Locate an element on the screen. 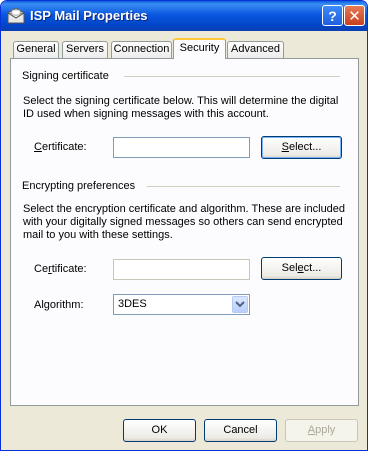 The image size is (368, 451). encrypting-certificate-field is located at coordinates (181, 269).